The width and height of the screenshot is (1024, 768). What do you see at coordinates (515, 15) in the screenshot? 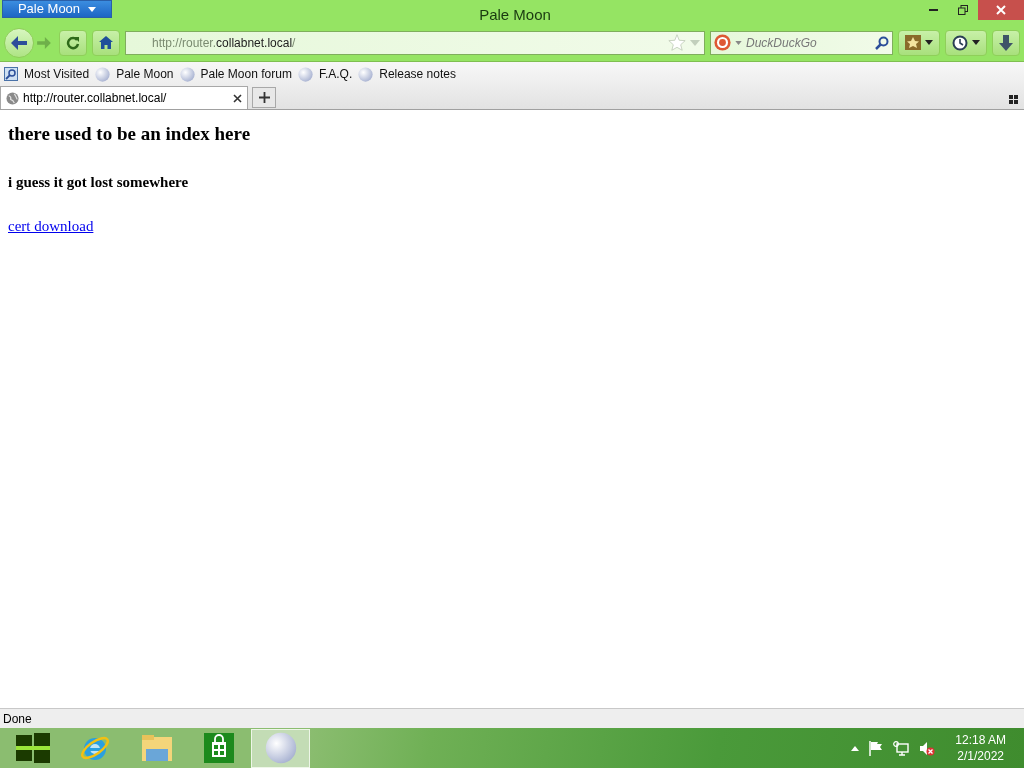
I see `window-title: Pale Moon` at bounding box center [515, 15].